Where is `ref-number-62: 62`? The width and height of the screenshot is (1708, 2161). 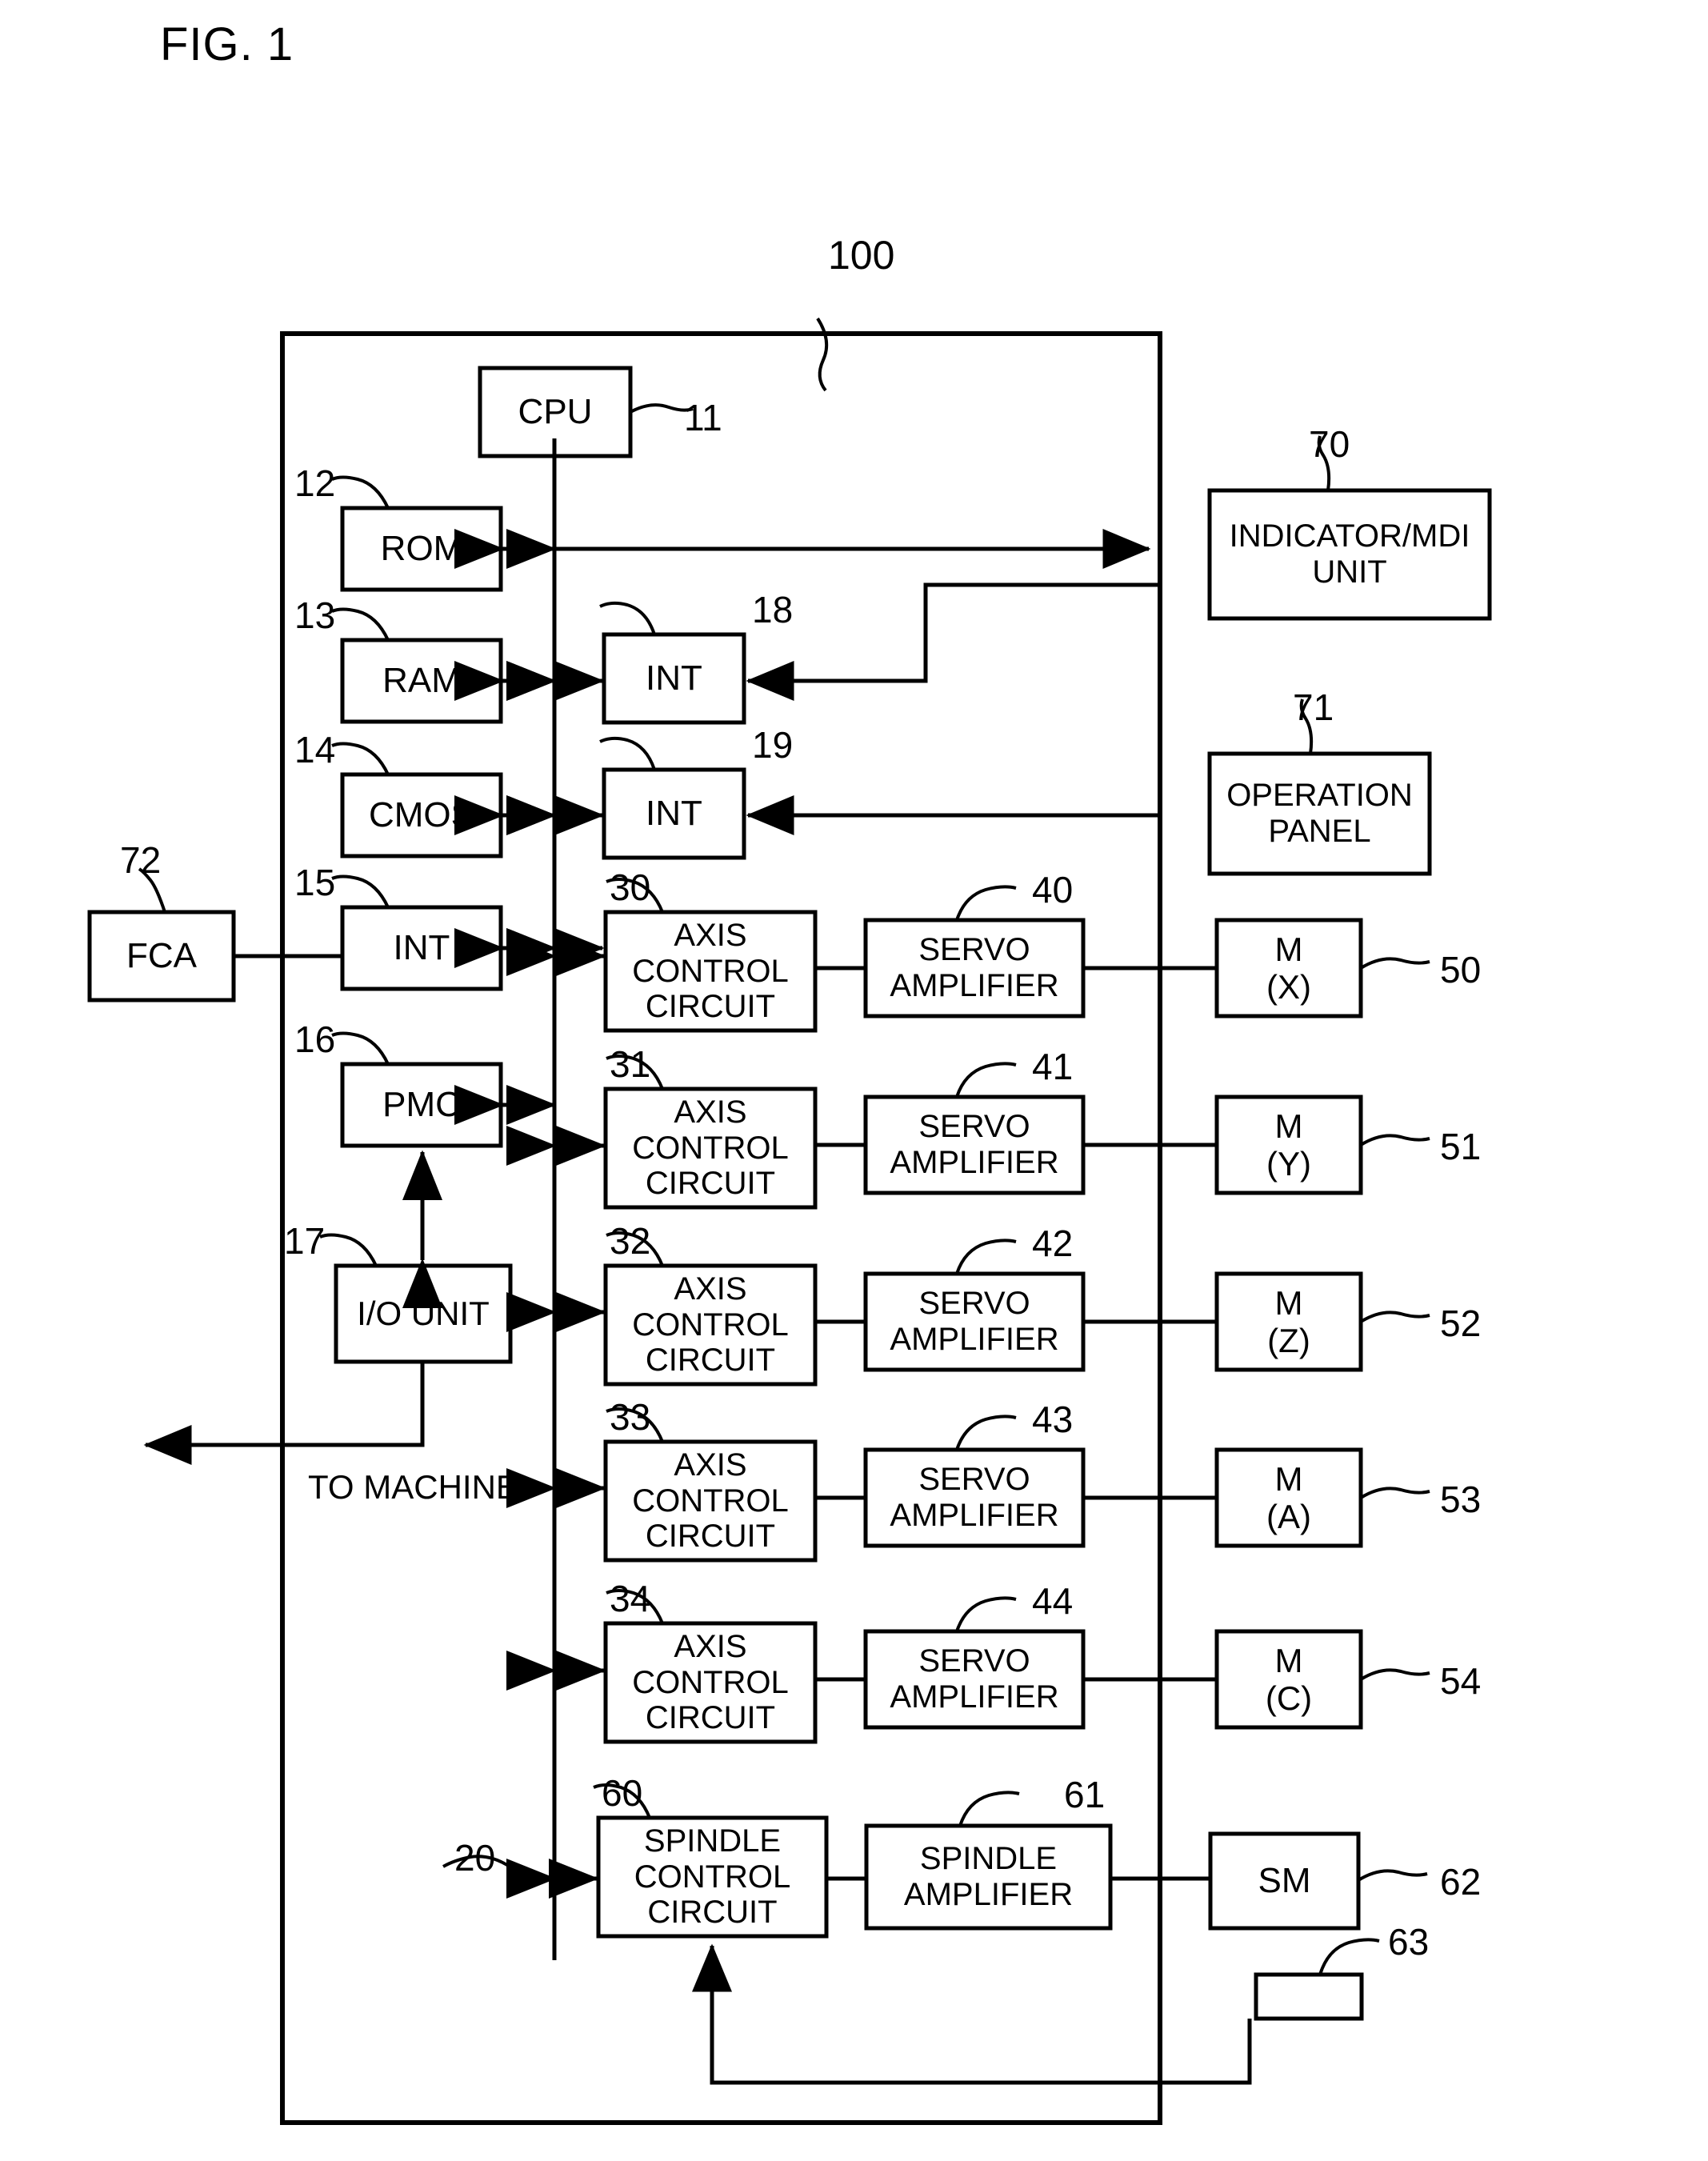
ref-number-62: 62 is located at coordinates (1461, 1882).